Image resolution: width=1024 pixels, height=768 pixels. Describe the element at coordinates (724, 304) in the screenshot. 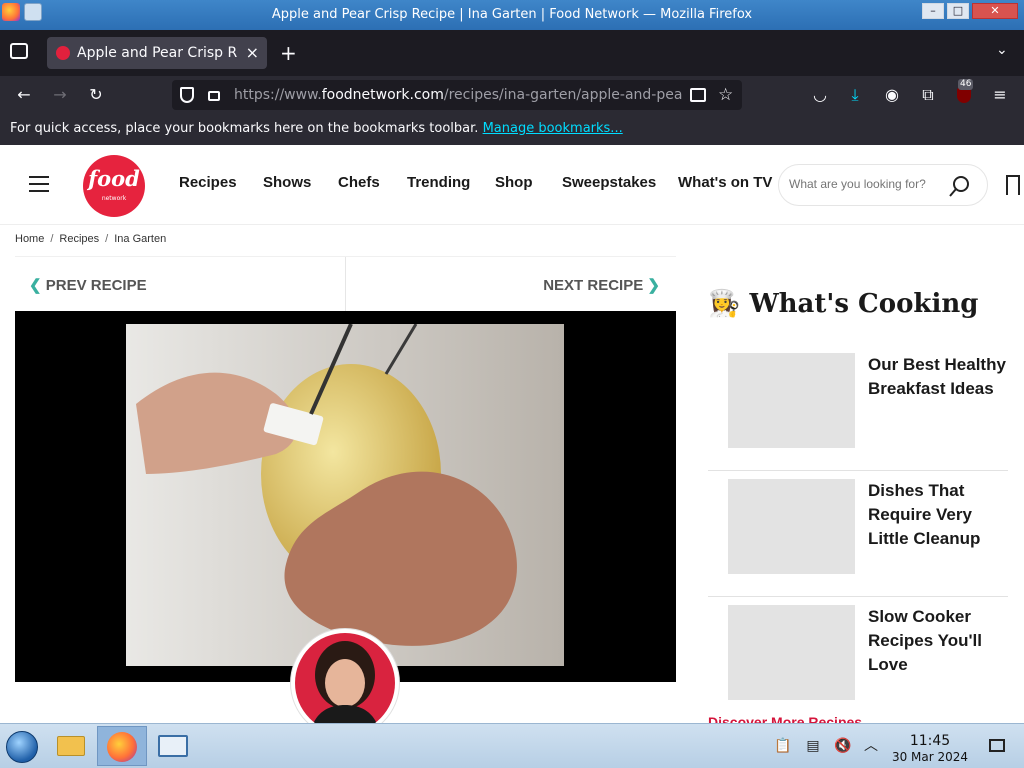

I see `chef-emoji-icon: 👩‍🍳` at that location.